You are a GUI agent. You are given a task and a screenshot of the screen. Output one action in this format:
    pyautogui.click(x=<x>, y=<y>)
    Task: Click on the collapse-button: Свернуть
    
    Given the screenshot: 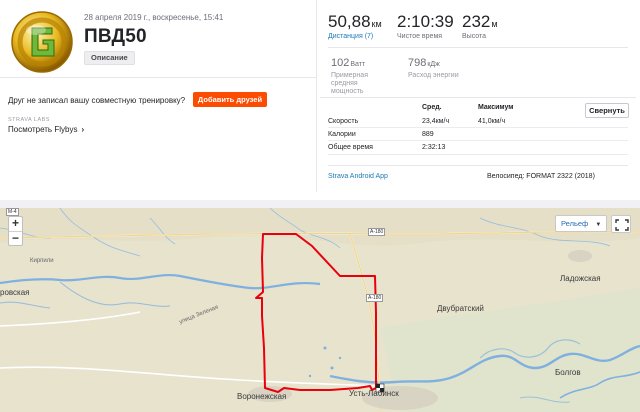 What is the action you would take?
    pyautogui.click(x=607, y=110)
    